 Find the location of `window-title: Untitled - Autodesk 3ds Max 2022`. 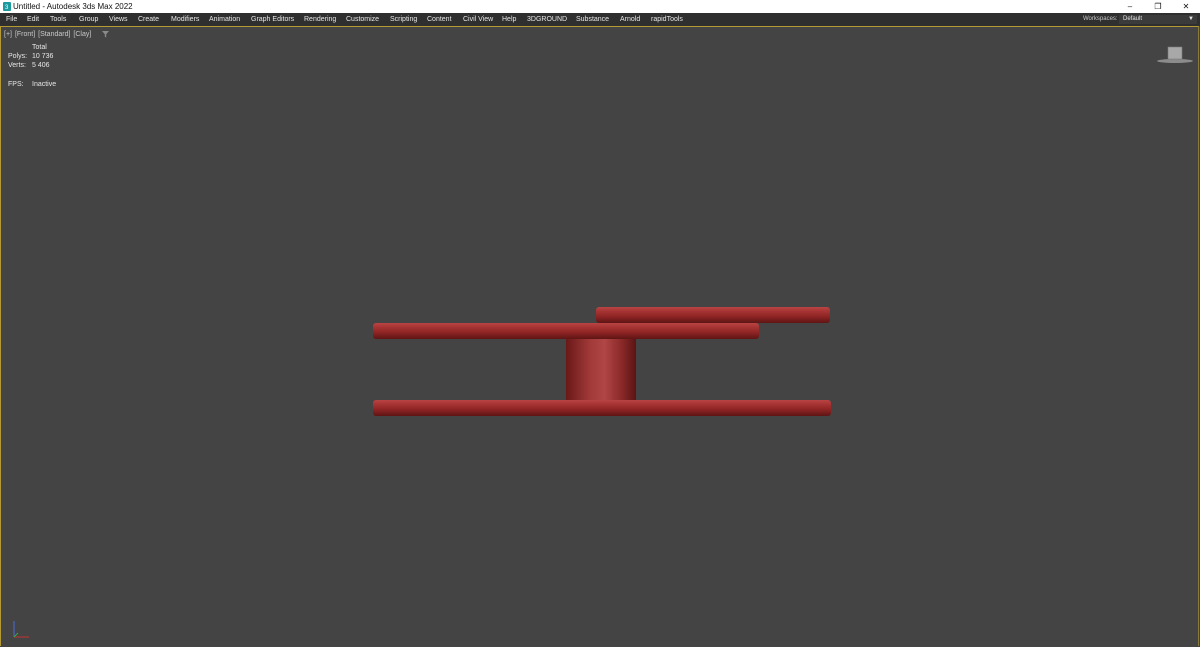

window-title: Untitled - Autodesk 3ds Max 2022 is located at coordinates (73, 6).